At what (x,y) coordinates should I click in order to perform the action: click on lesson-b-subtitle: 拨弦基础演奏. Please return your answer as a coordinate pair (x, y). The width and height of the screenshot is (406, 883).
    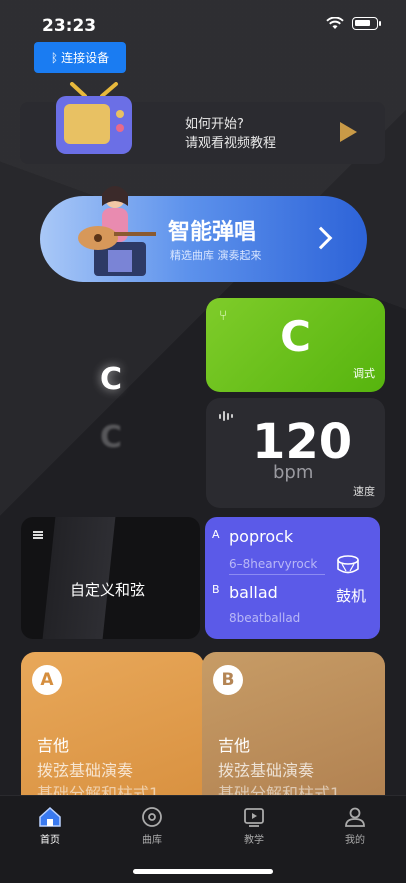
    Looking at the image, I should click on (266, 770).